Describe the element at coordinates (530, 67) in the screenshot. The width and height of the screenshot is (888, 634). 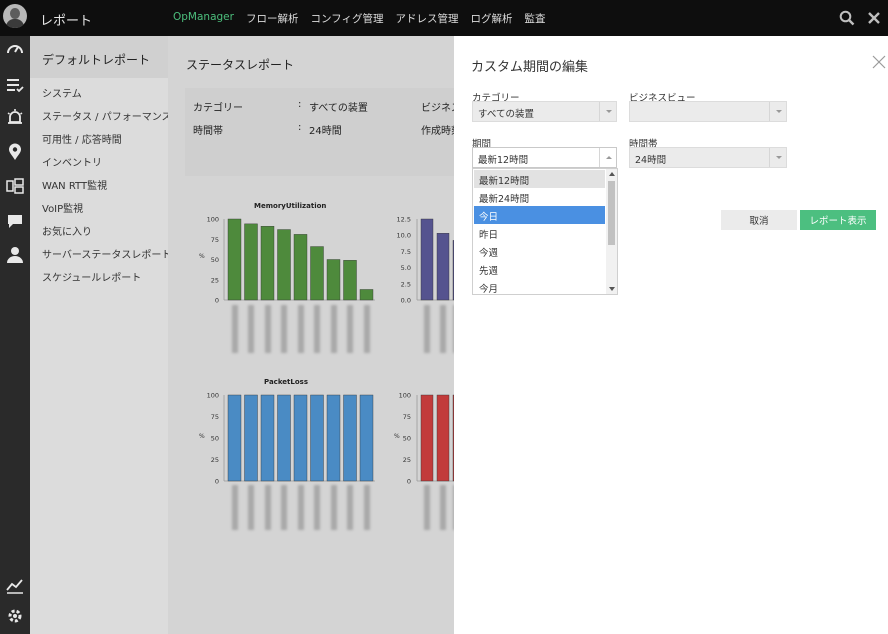
I see `dialog-title: カスタム期間の編集` at that location.